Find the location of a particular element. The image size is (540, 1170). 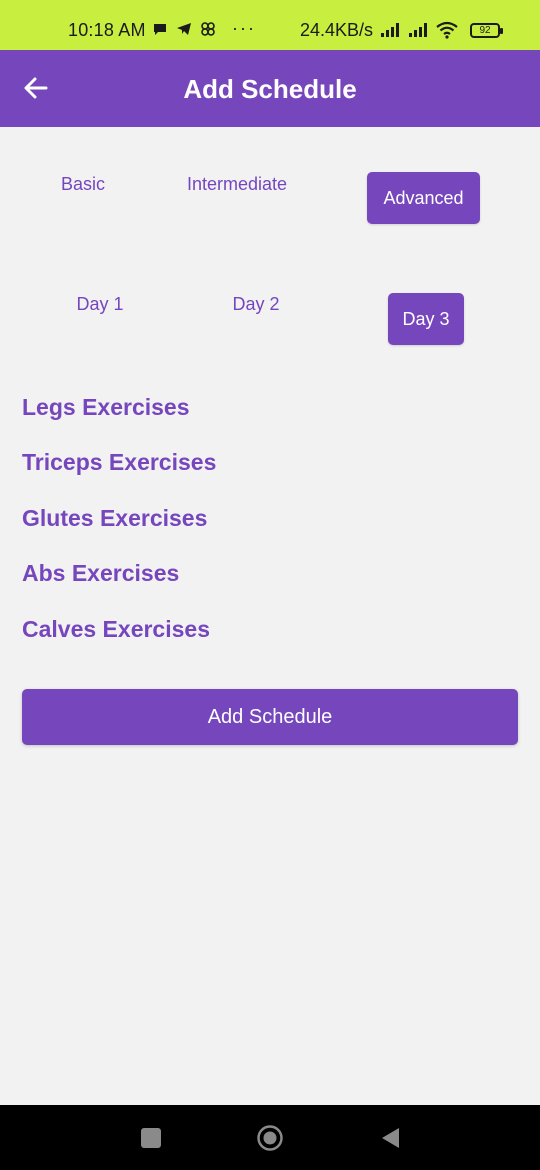

add-schedule-button: Add Schedule is located at coordinates (270, 717).